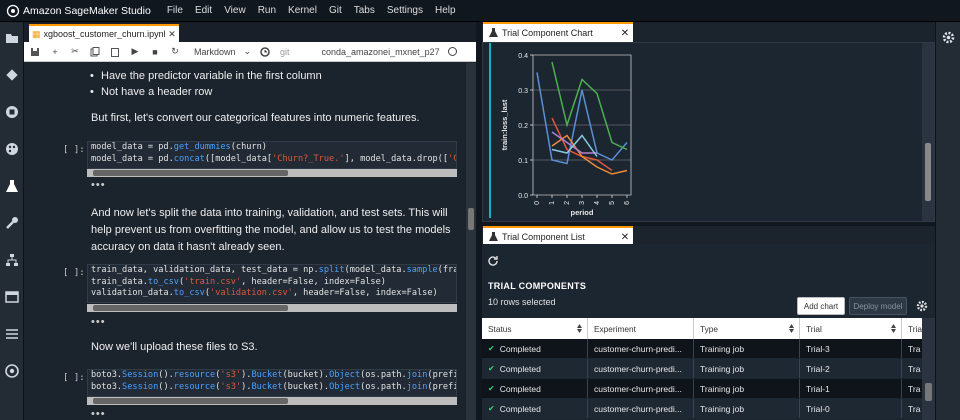 This screenshot has width=960, height=420. Describe the element at coordinates (265, 52) in the screenshot. I see `clock-icon` at that location.